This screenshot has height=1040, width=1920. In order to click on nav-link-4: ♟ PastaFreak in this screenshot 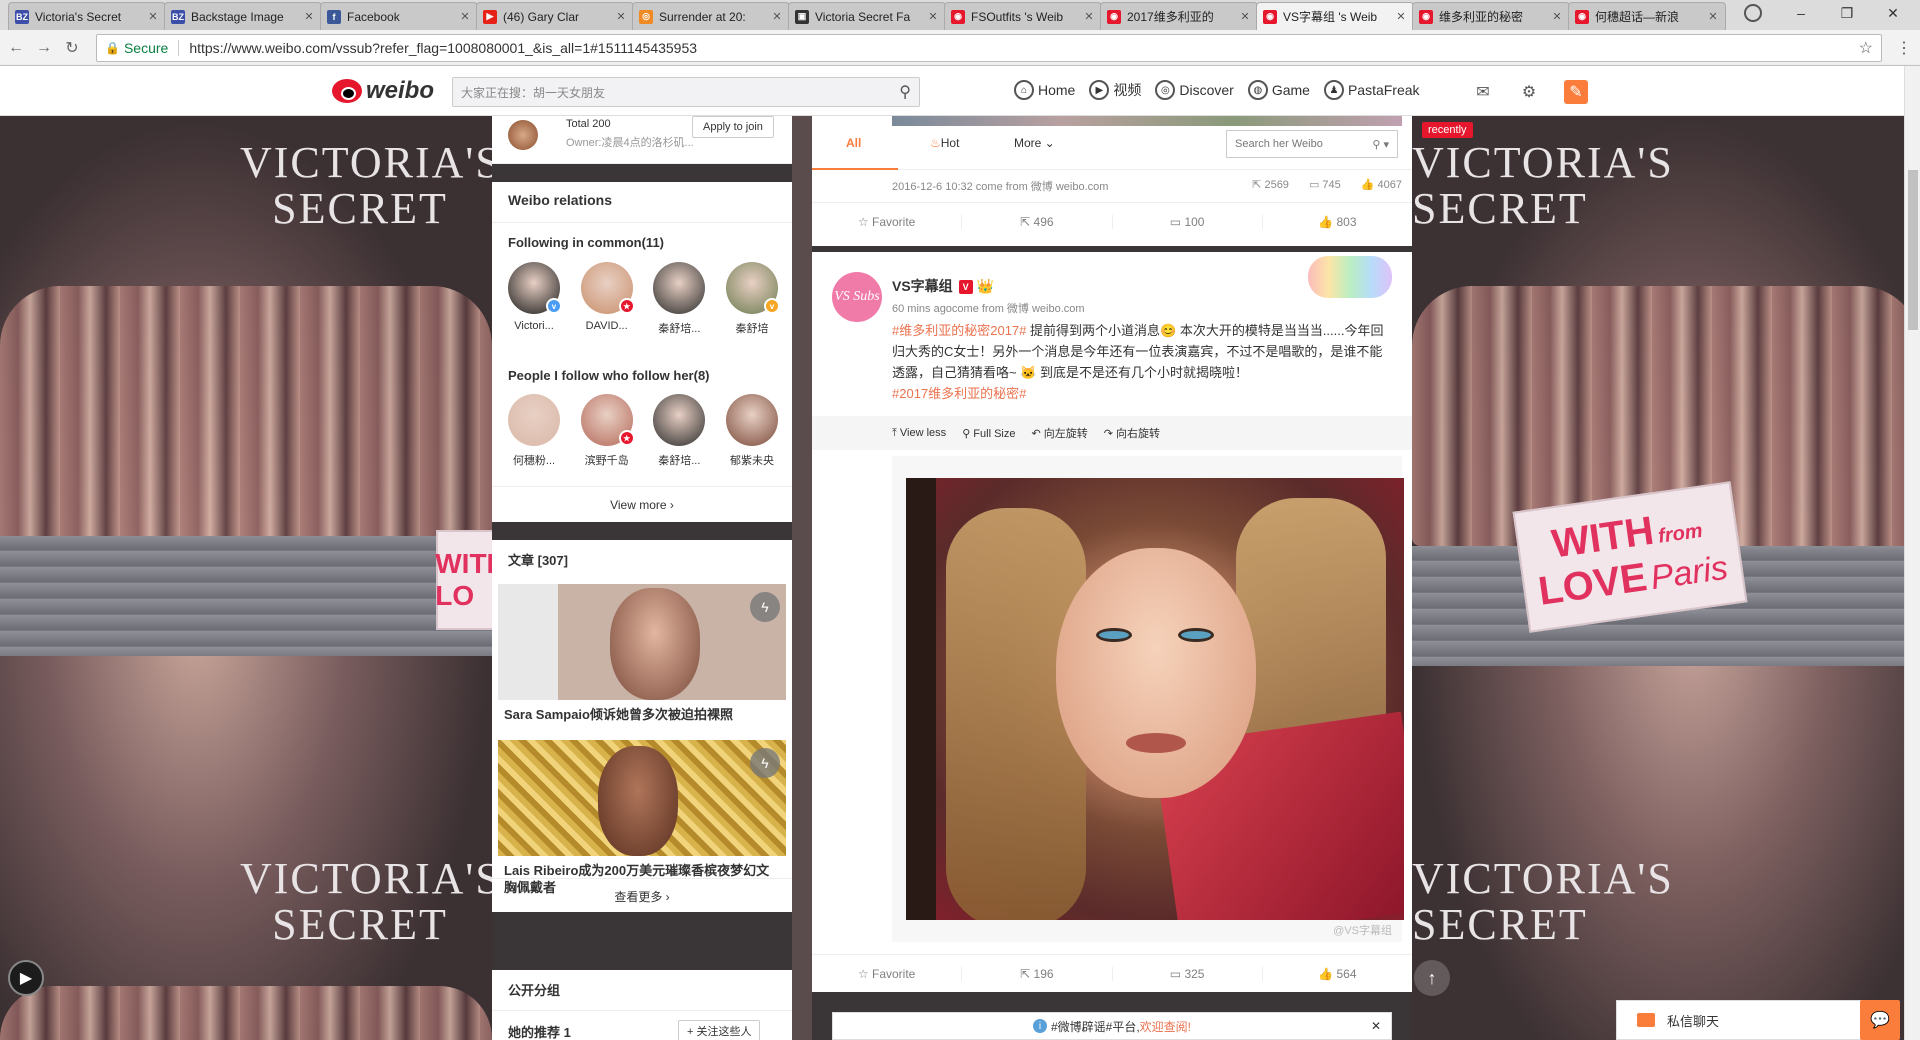, I will do `click(1371, 90)`.